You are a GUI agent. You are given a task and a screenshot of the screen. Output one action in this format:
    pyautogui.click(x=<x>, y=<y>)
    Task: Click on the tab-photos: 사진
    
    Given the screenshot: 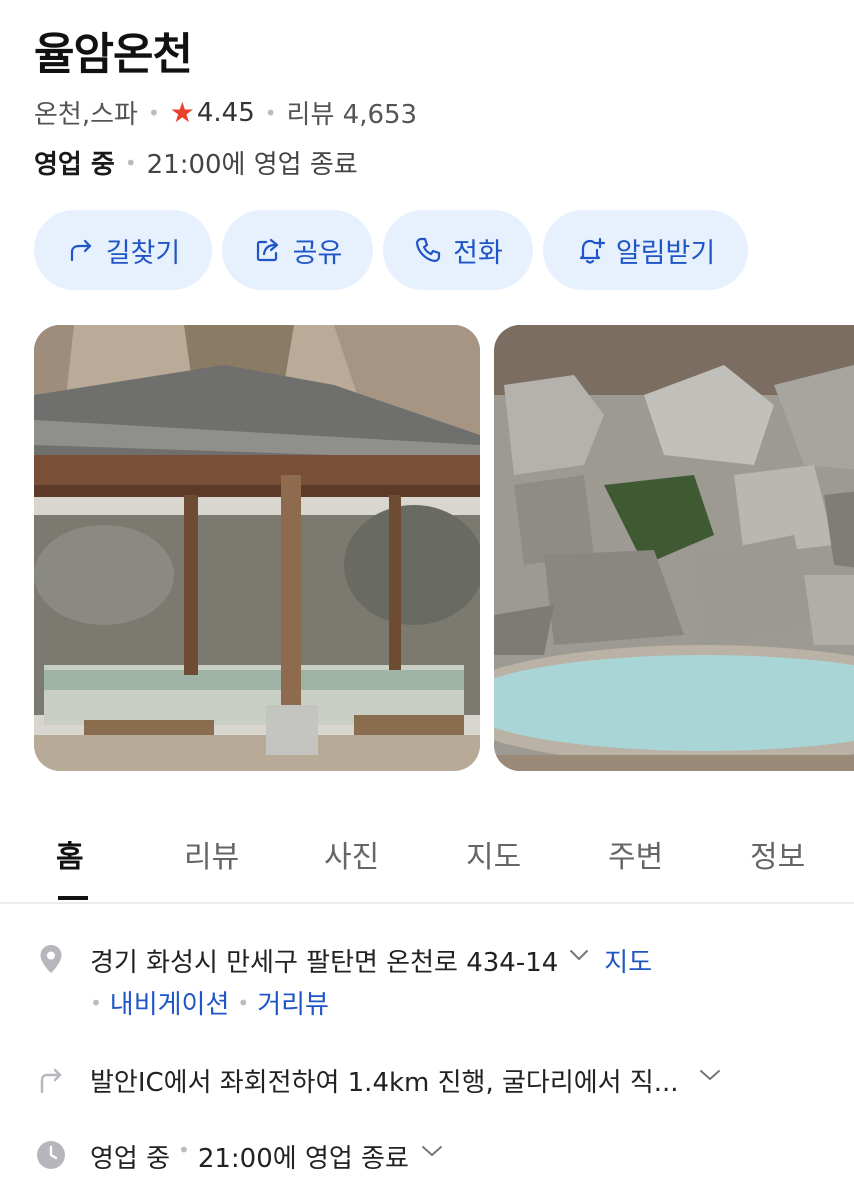 What is the action you would take?
    pyautogui.click(x=351, y=854)
    